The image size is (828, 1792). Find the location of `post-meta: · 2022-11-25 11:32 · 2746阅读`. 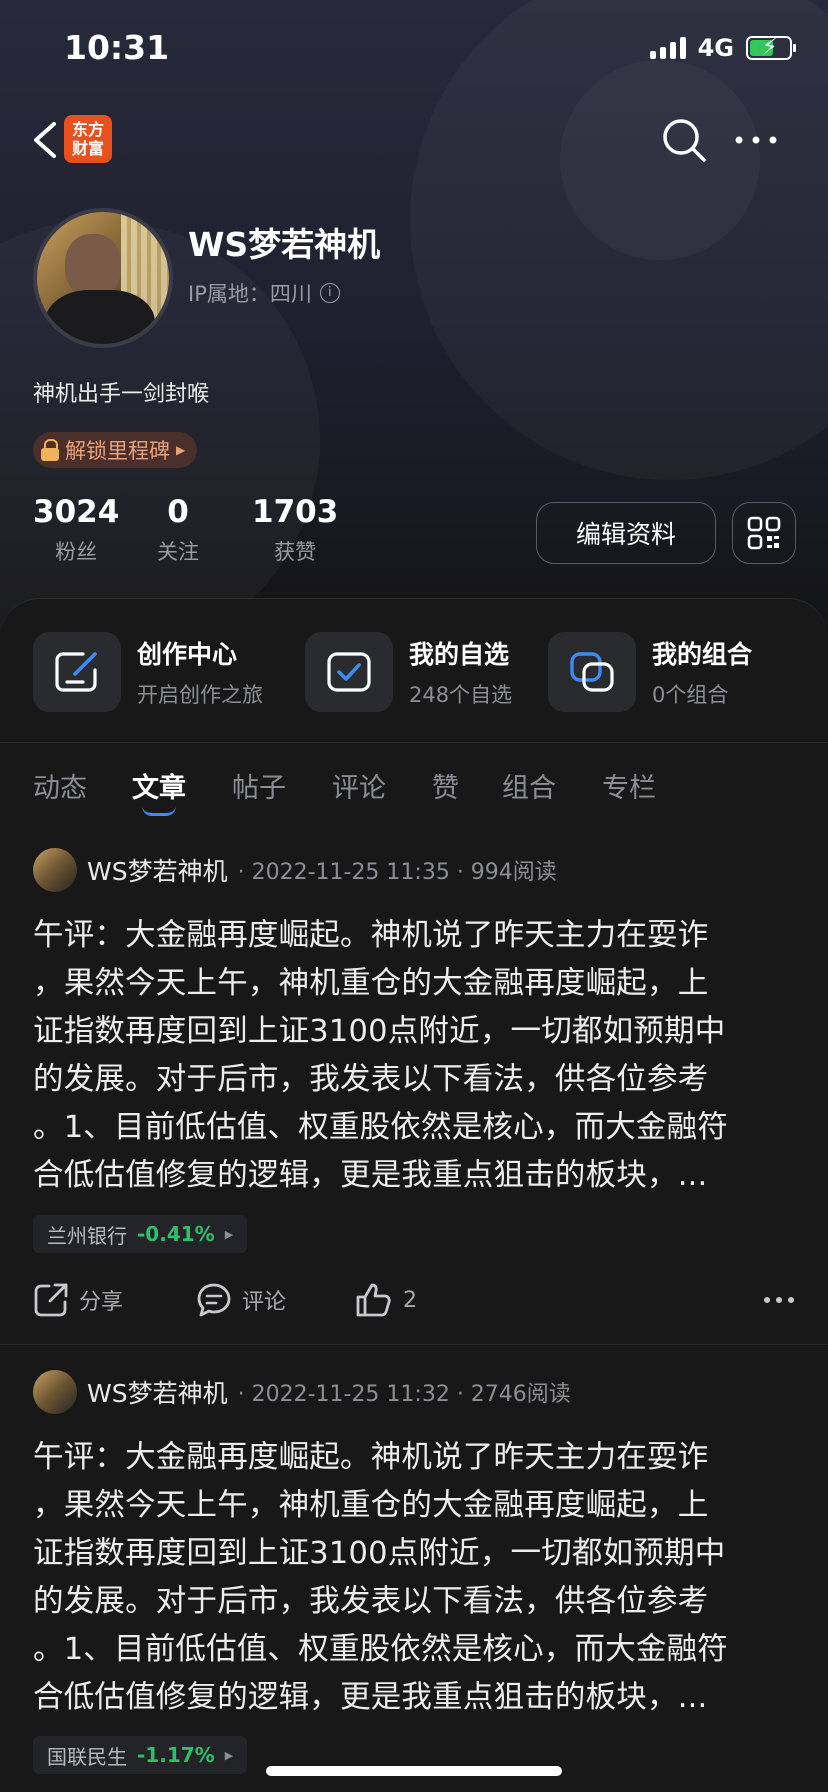

post-meta: · 2022-11-25 11:32 · 2746阅读 is located at coordinates (404, 1394).